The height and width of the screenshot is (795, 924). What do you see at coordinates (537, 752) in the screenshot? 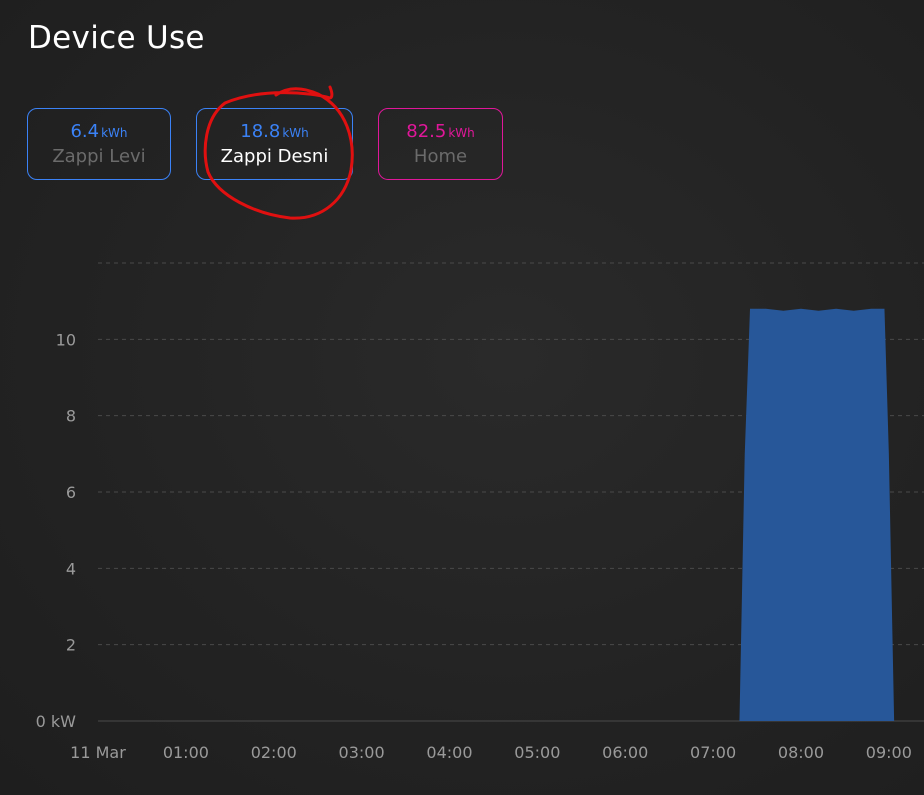
I see `x-tick-label: 05:00` at bounding box center [537, 752].